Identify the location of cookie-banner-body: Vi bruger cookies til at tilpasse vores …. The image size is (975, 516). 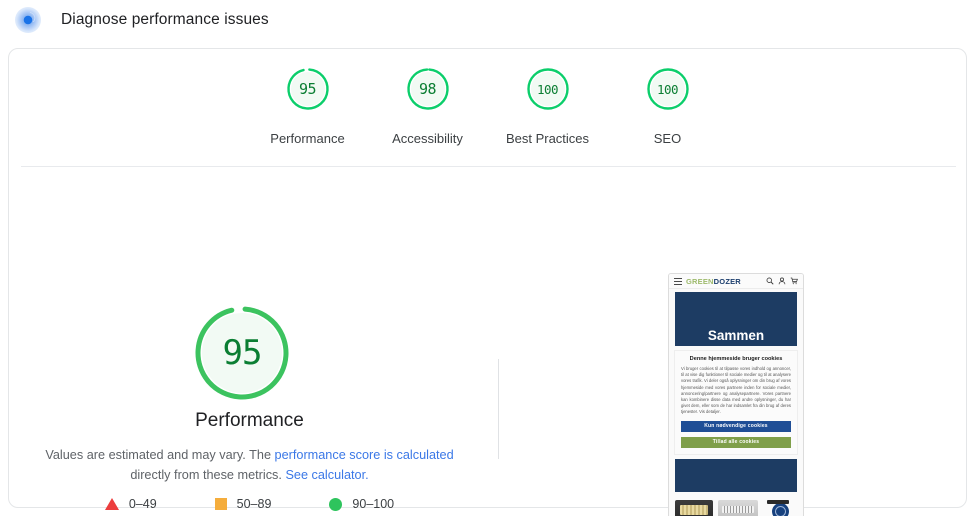
(736, 390).